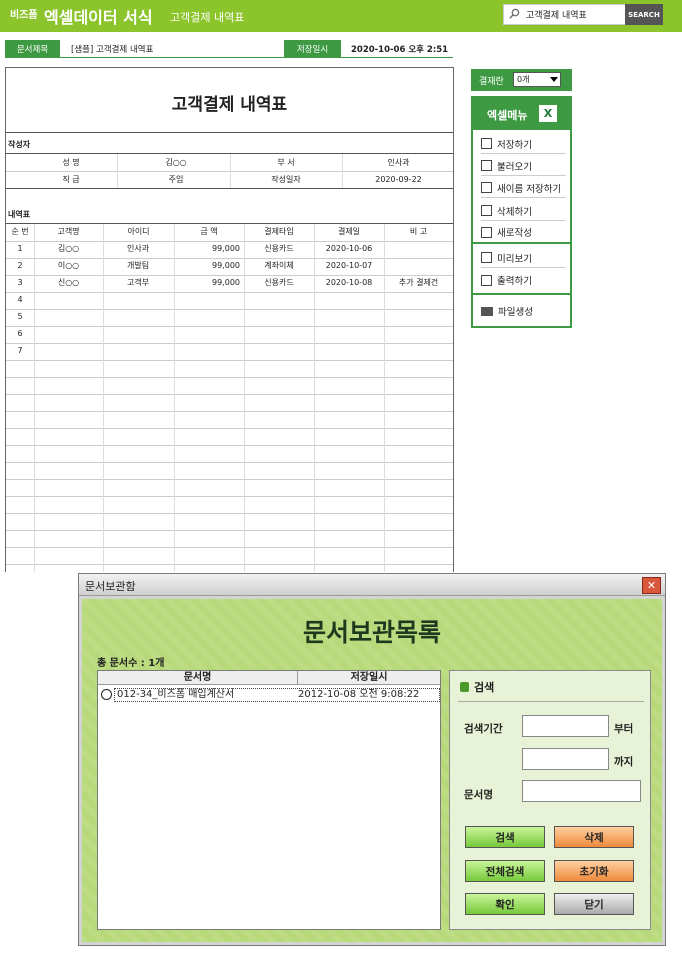 The height and width of the screenshot is (962, 682). I want to click on search-button: SEARCH, so click(644, 14).